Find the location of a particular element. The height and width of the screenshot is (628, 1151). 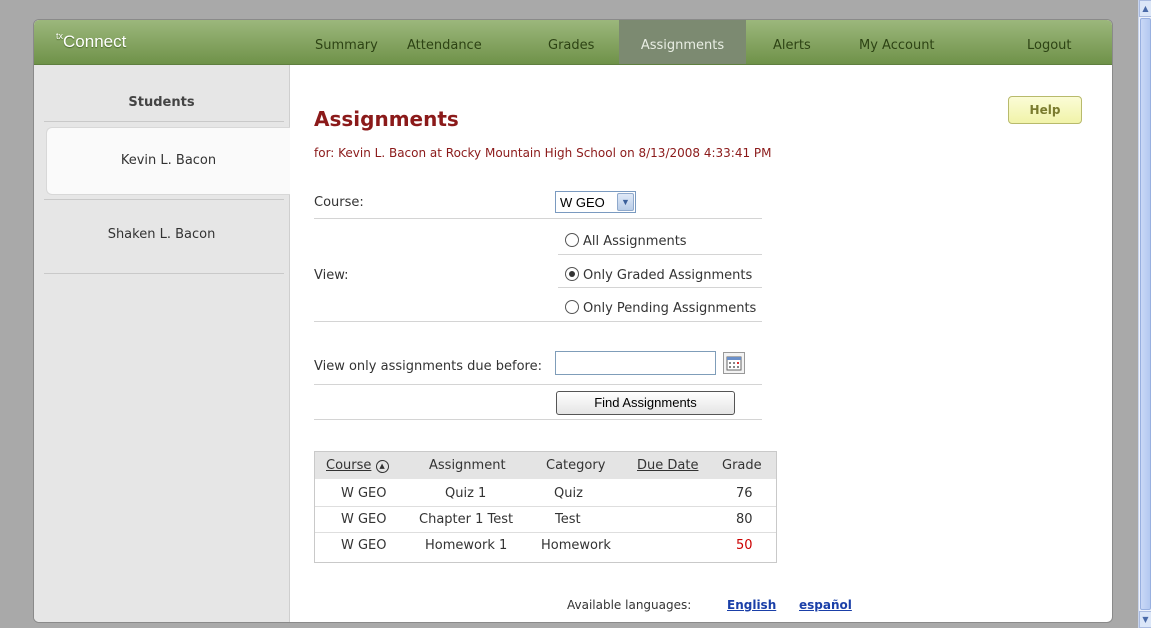

view-label: View: is located at coordinates (331, 275).